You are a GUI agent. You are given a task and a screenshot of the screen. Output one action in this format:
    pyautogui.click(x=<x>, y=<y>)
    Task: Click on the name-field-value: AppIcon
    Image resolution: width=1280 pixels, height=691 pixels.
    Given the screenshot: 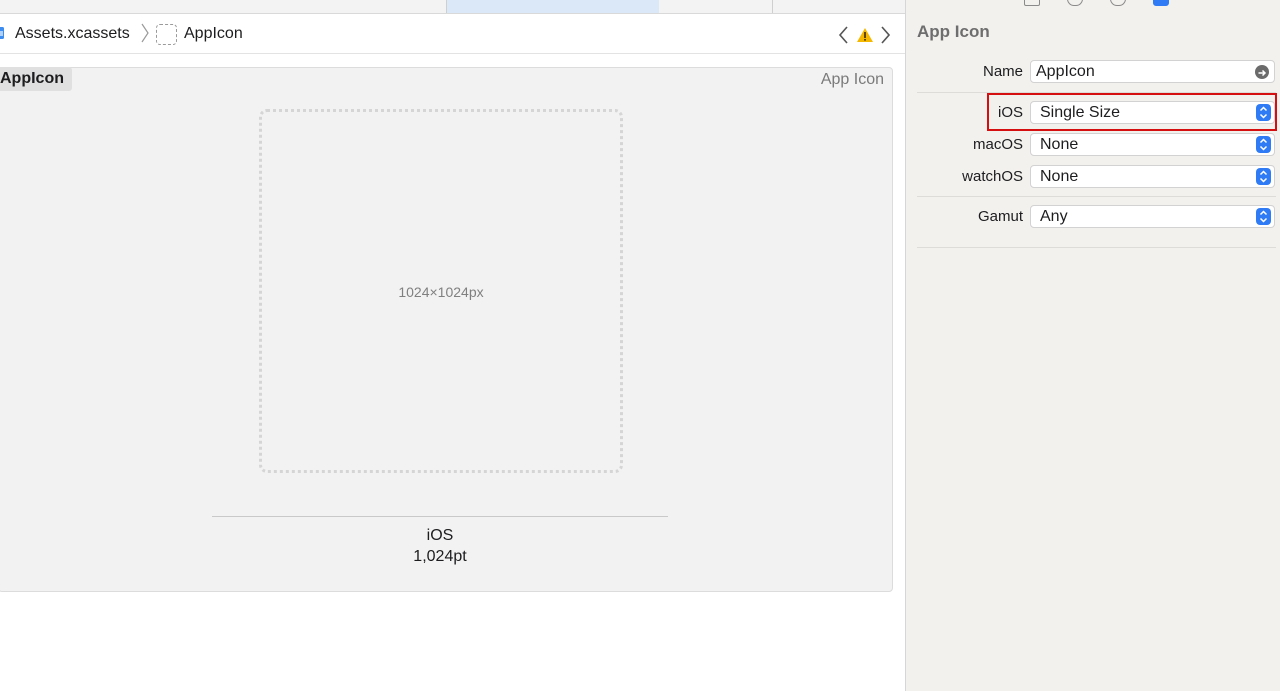 What is the action you would take?
    pyautogui.click(x=1065, y=71)
    